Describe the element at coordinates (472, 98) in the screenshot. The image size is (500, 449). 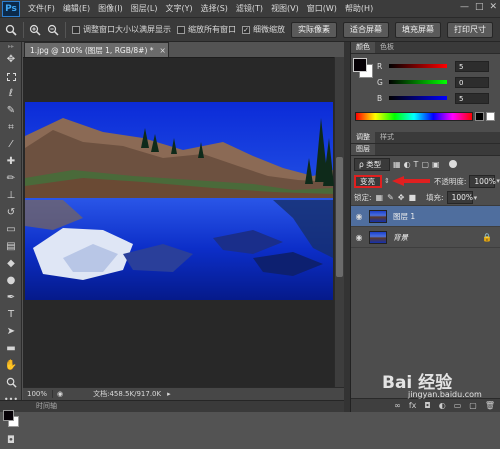
I see `blue-value-field: 5` at that location.